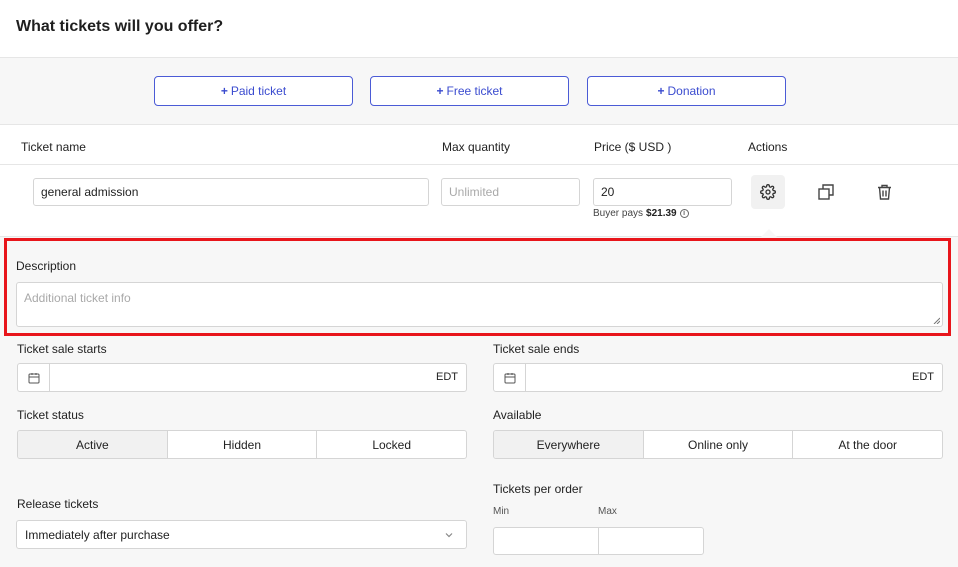  I want to click on release-tickets-select: Immediately after purchase, so click(241, 534).